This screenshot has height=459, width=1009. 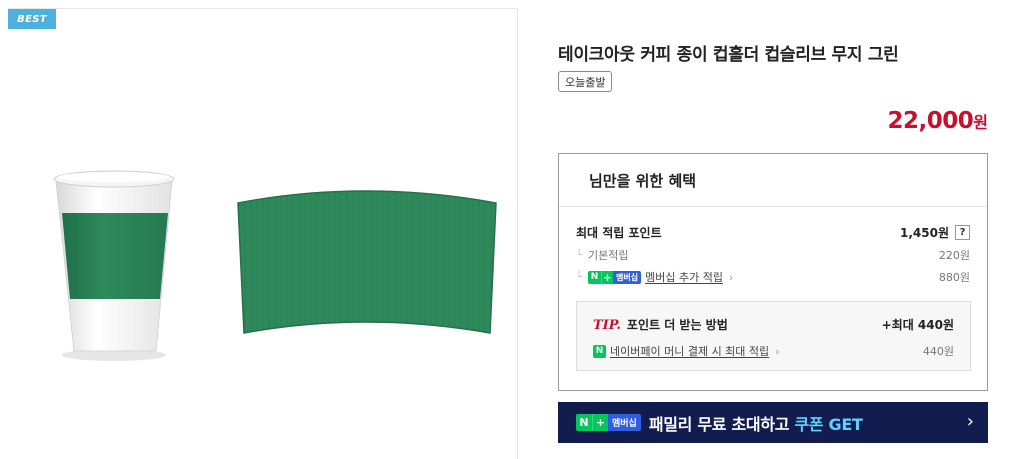 I want to click on naver-pay-icon: N, so click(x=599, y=351).